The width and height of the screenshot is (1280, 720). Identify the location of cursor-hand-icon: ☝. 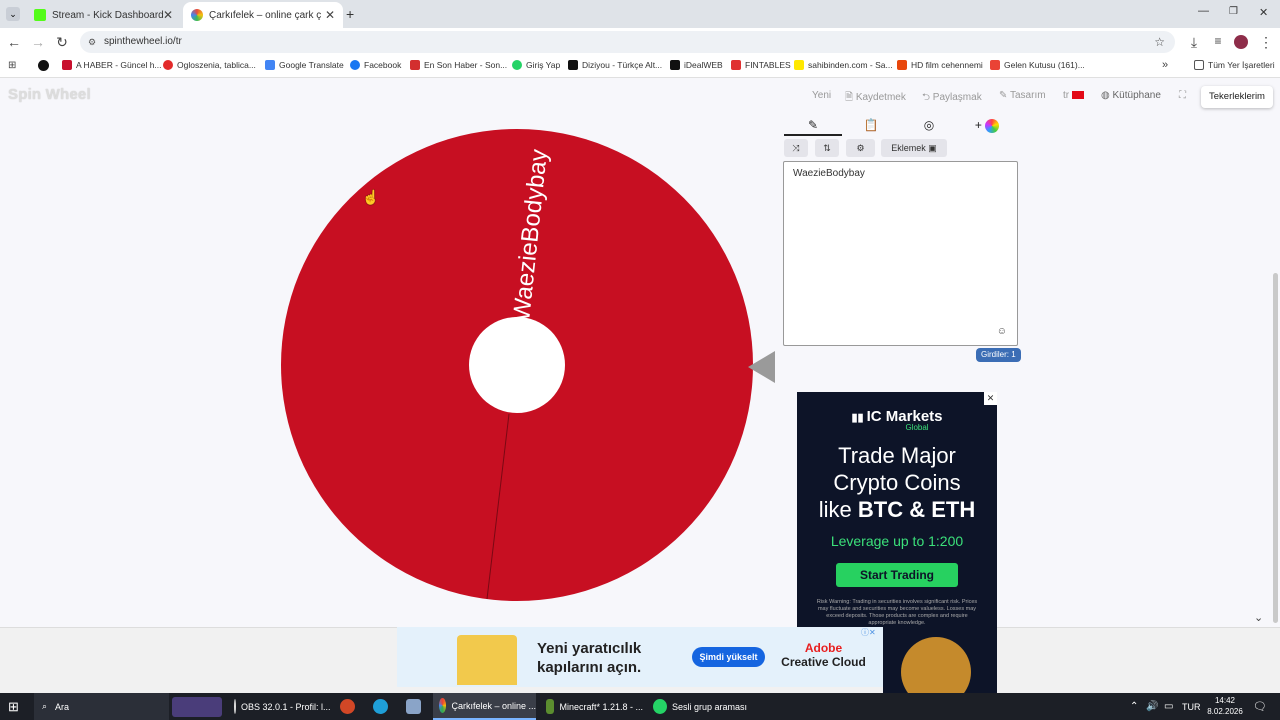
(371, 197).